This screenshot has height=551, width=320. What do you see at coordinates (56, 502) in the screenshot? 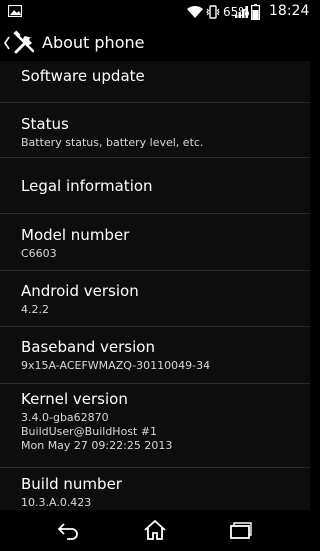
I see `item-summary: 10.3.A.0.423` at bounding box center [56, 502].